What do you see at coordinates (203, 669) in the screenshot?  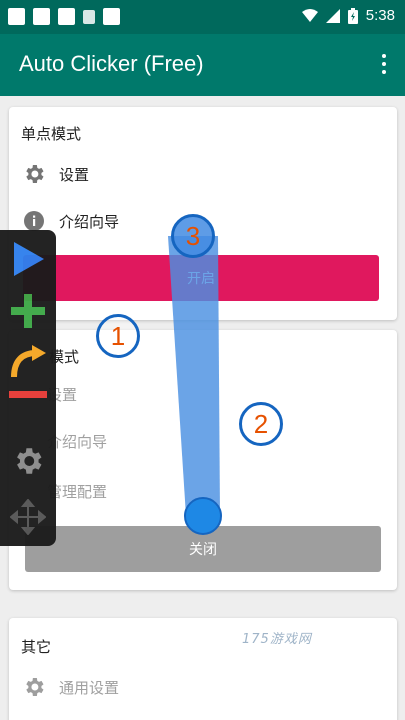 I see `other-card: 其它 通用设置` at bounding box center [203, 669].